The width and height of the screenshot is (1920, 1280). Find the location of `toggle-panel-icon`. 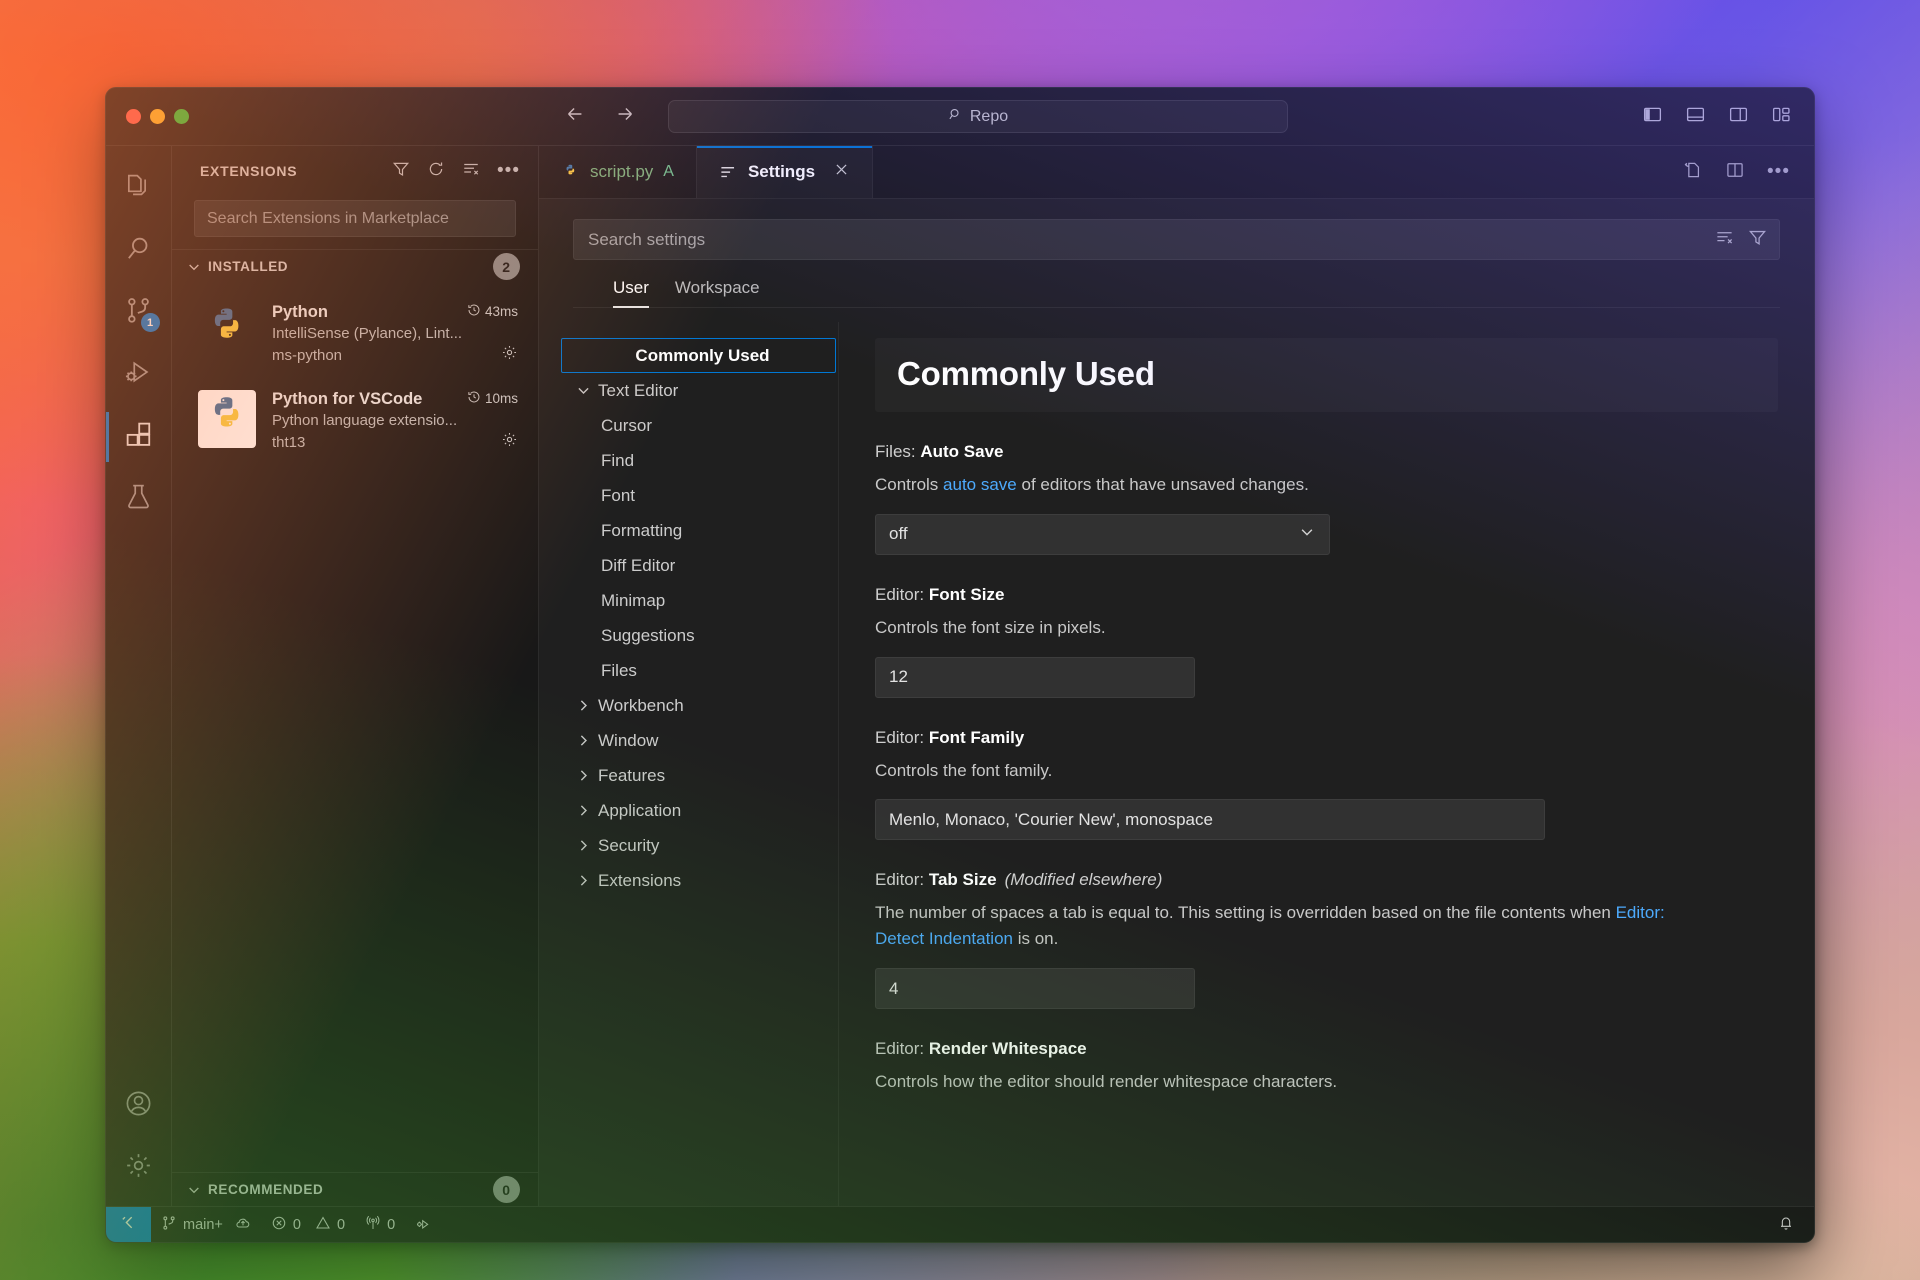

toggle-panel-icon is located at coordinates (1695, 117).